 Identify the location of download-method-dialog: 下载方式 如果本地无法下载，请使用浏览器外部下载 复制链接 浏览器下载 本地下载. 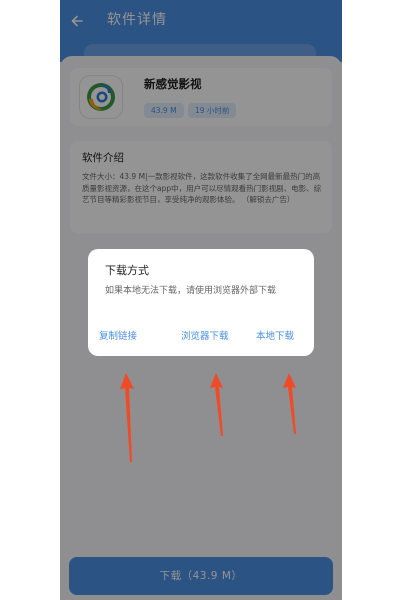
(201, 302).